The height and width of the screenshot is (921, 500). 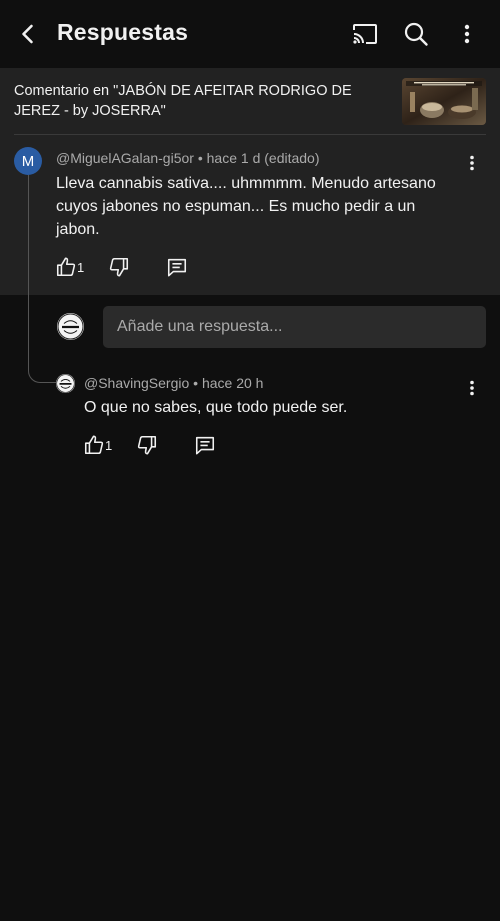 I want to click on back-arrow-icon, so click(x=27, y=34).